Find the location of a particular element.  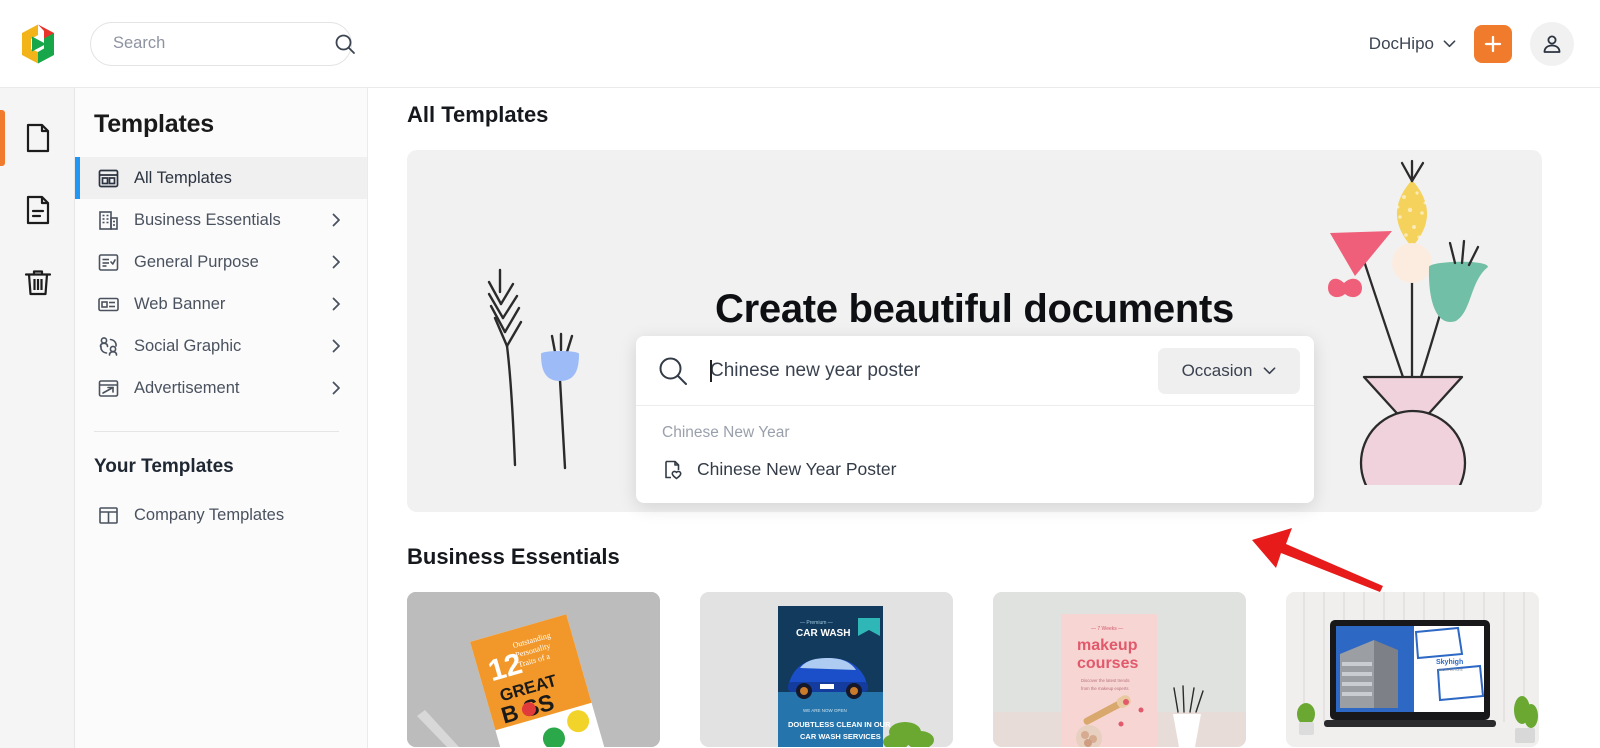

sidebar-title: Templates is located at coordinates (154, 124).